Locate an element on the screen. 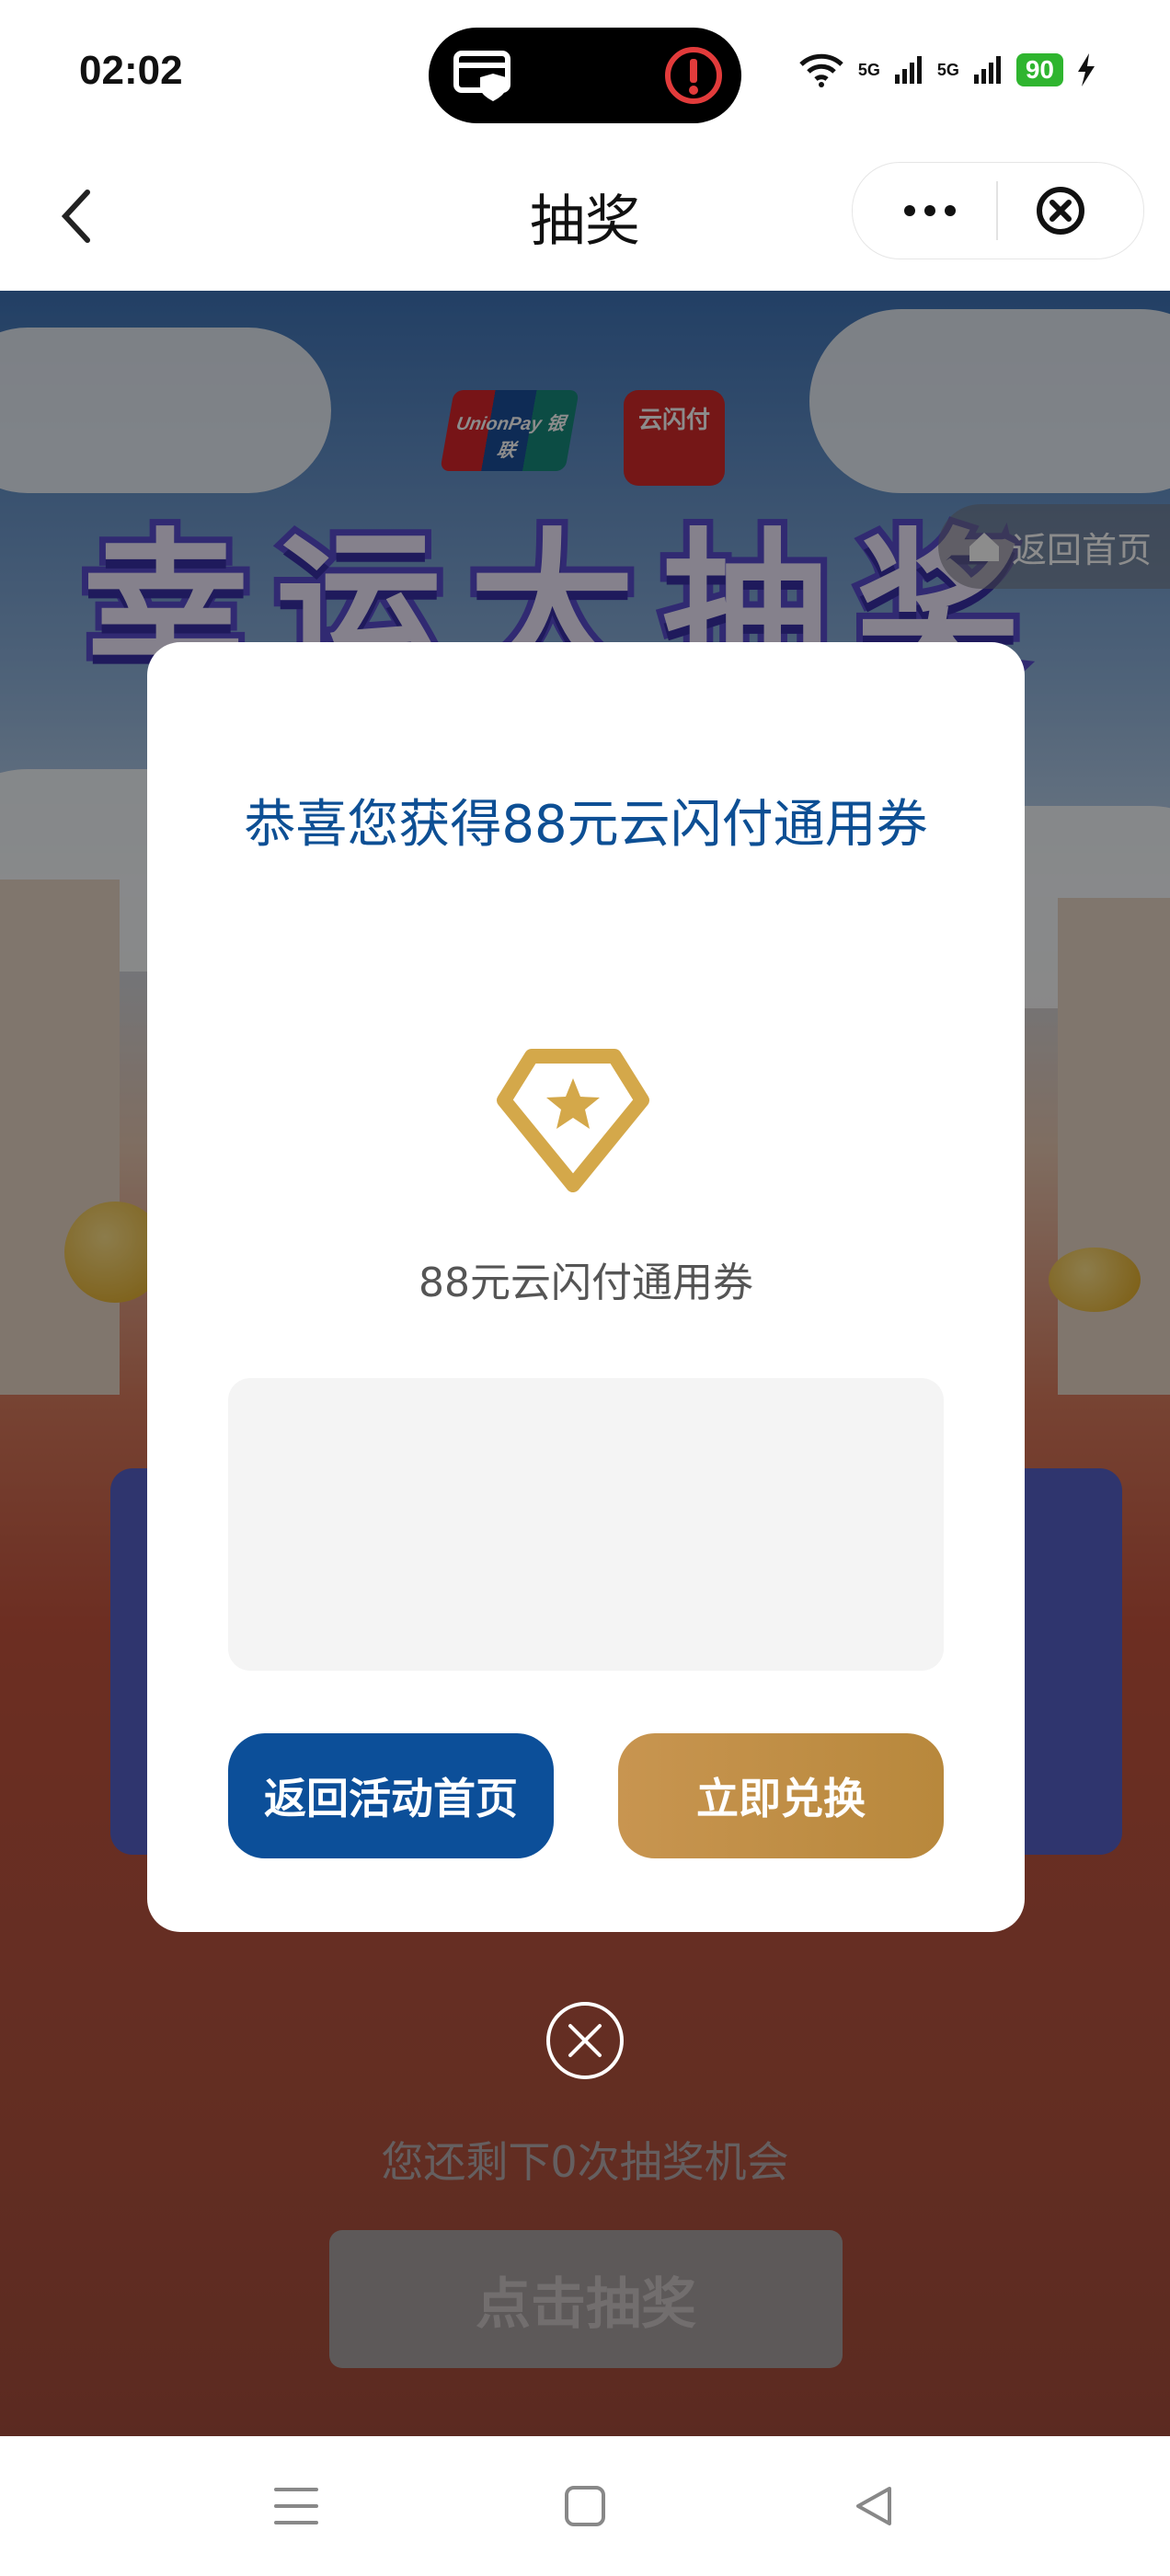  signal-icon is located at coordinates (908, 70).